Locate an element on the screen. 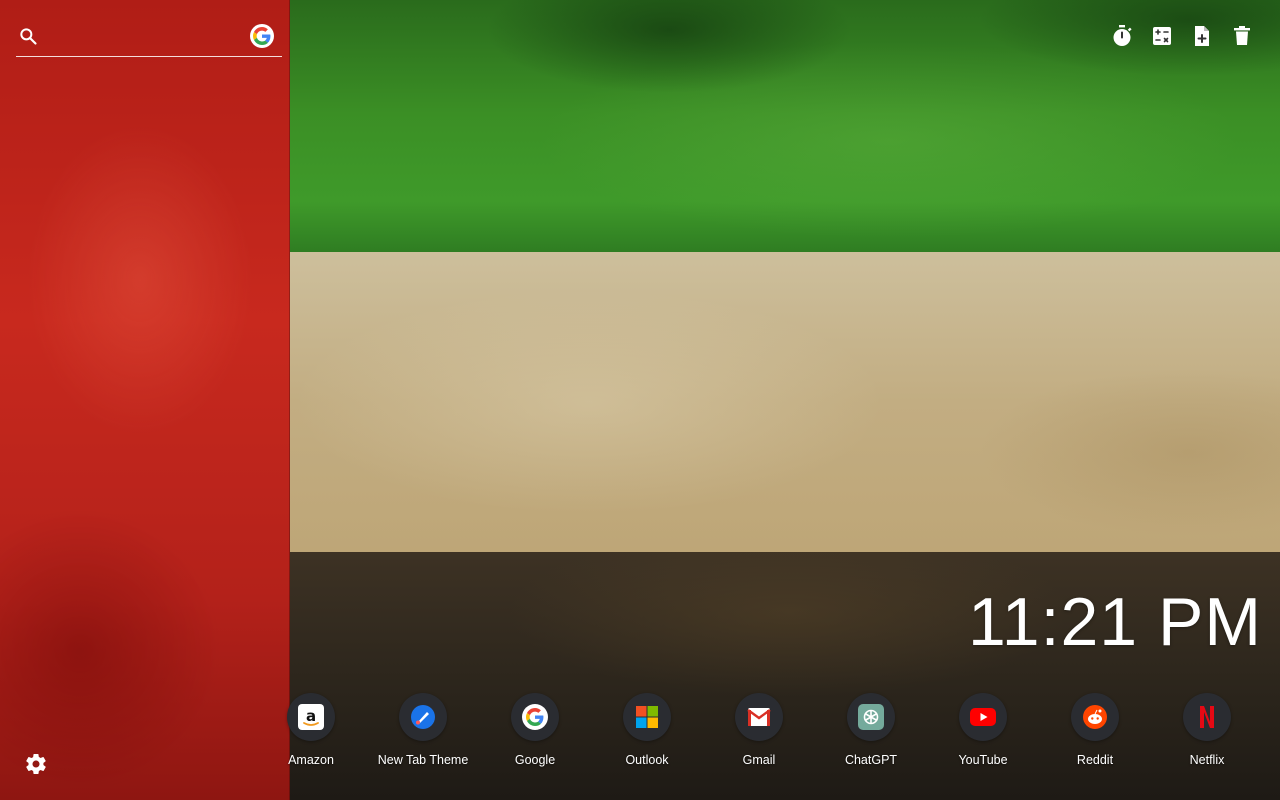 This screenshot has height=800, width=1280. chatgpt-icon is located at coordinates (871, 717).